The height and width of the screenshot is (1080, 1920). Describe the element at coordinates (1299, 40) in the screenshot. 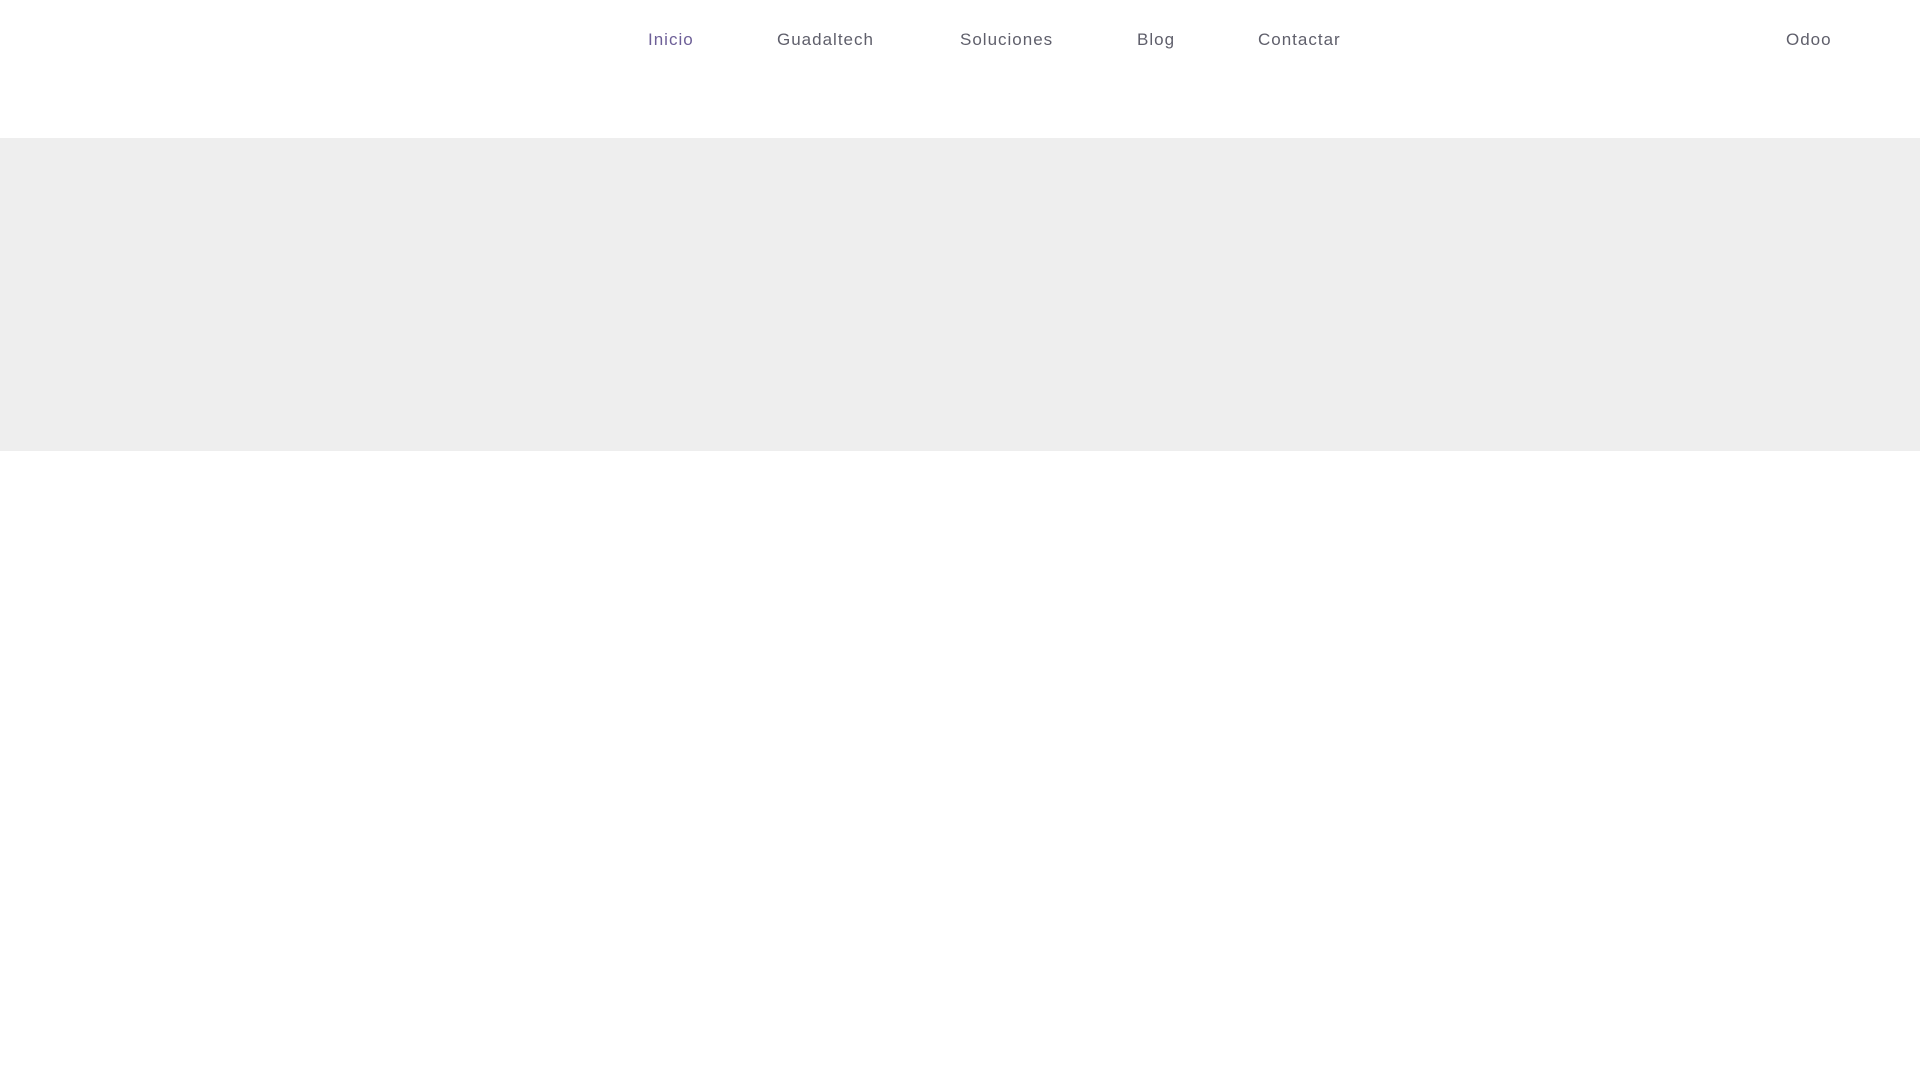

I see `nav-link-contactar: Contactar` at that location.